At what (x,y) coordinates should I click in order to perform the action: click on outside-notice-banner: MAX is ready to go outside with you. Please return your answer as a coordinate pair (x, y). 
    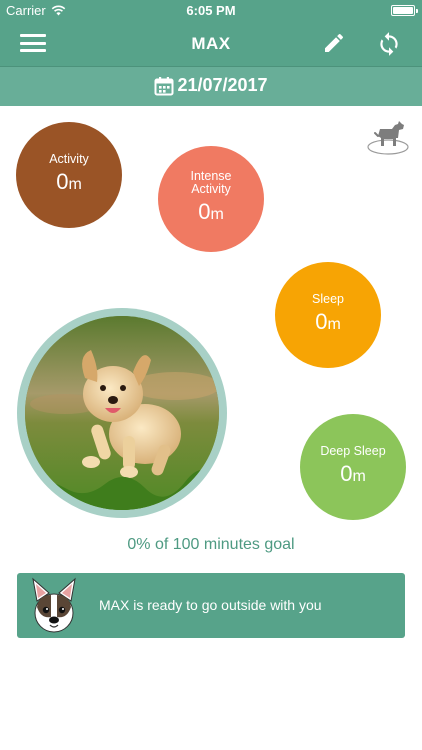
    Looking at the image, I should click on (211, 605).